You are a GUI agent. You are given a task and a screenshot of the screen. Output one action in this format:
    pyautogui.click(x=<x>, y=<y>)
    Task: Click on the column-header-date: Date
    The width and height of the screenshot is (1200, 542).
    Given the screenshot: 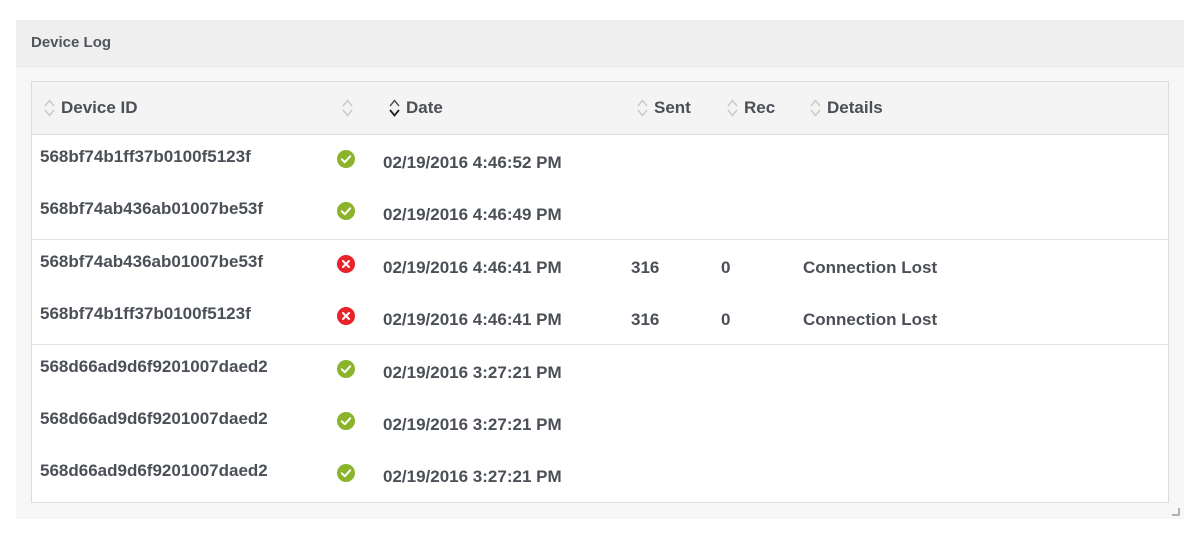 What is the action you would take?
    pyautogui.click(x=416, y=108)
    